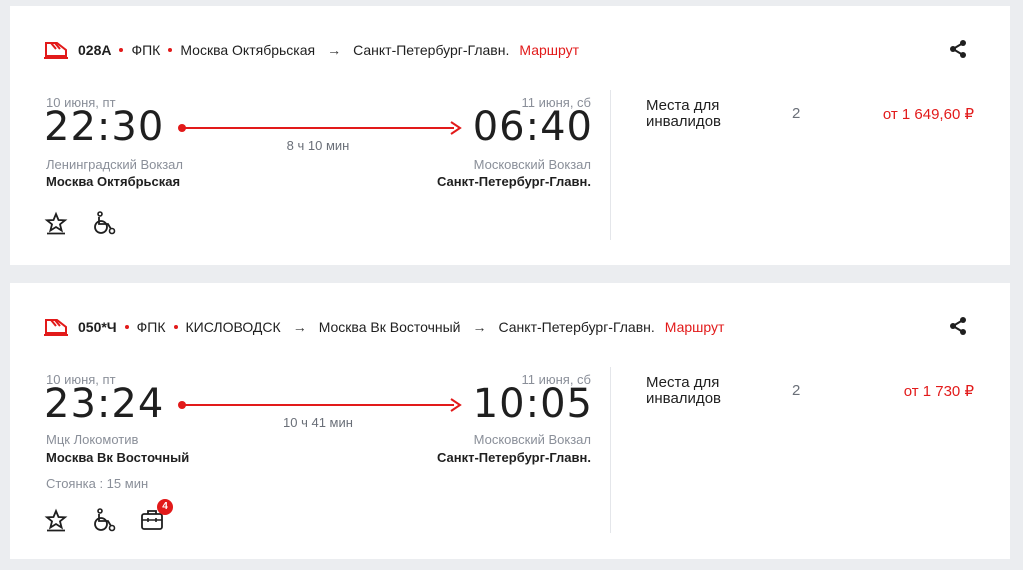 This screenshot has width=1023, height=570. Describe the element at coordinates (928, 114) in the screenshot. I see `price-button: от 1 649,60 ₽` at that location.